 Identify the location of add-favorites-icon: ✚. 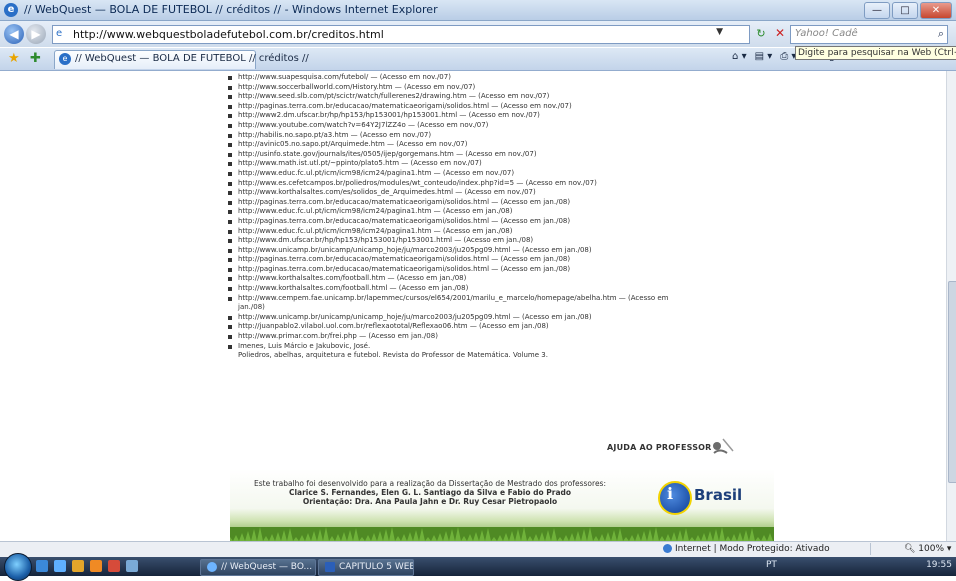
(35, 58).